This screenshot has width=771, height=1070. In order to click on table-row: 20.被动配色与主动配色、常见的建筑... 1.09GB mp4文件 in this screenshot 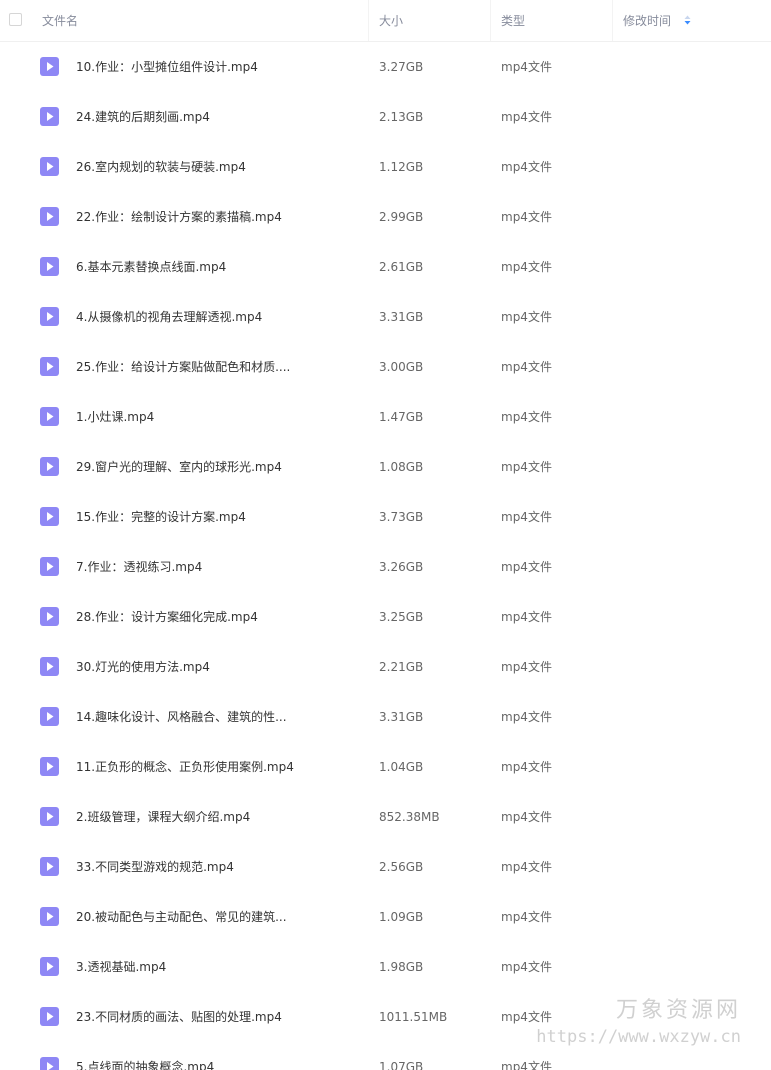, I will do `click(385, 917)`.